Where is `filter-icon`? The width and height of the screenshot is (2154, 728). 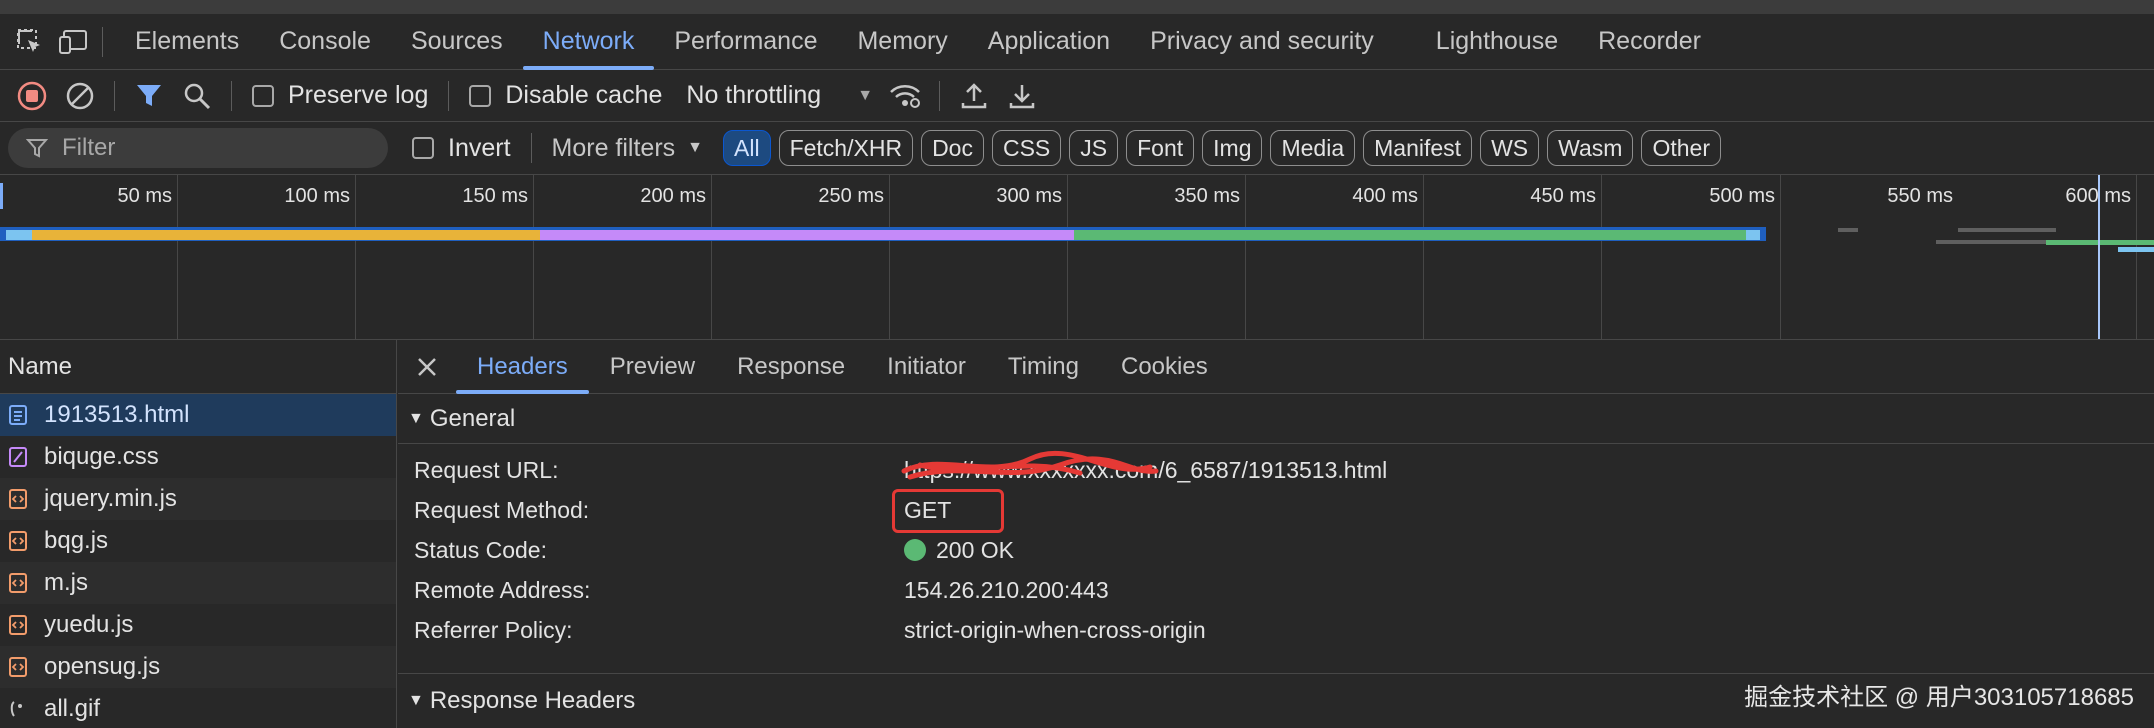
filter-icon is located at coordinates (37, 148).